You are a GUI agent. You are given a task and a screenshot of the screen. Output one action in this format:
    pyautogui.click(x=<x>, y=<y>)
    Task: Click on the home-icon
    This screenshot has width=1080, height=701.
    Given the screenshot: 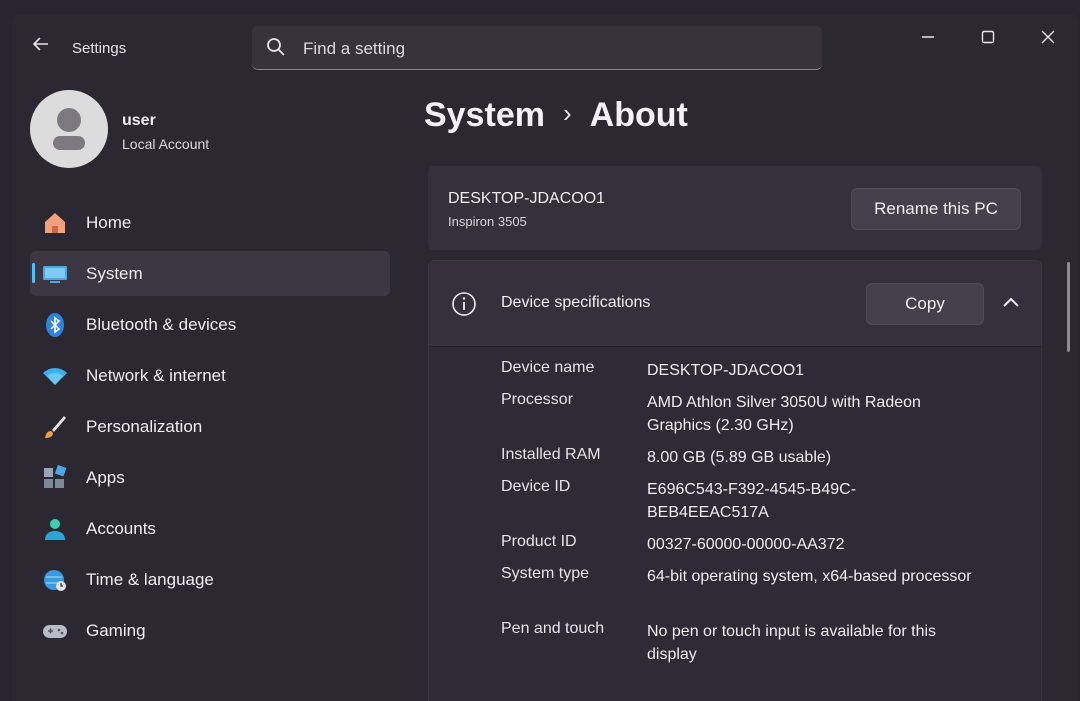 What is the action you would take?
    pyautogui.click(x=55, y=223)
    